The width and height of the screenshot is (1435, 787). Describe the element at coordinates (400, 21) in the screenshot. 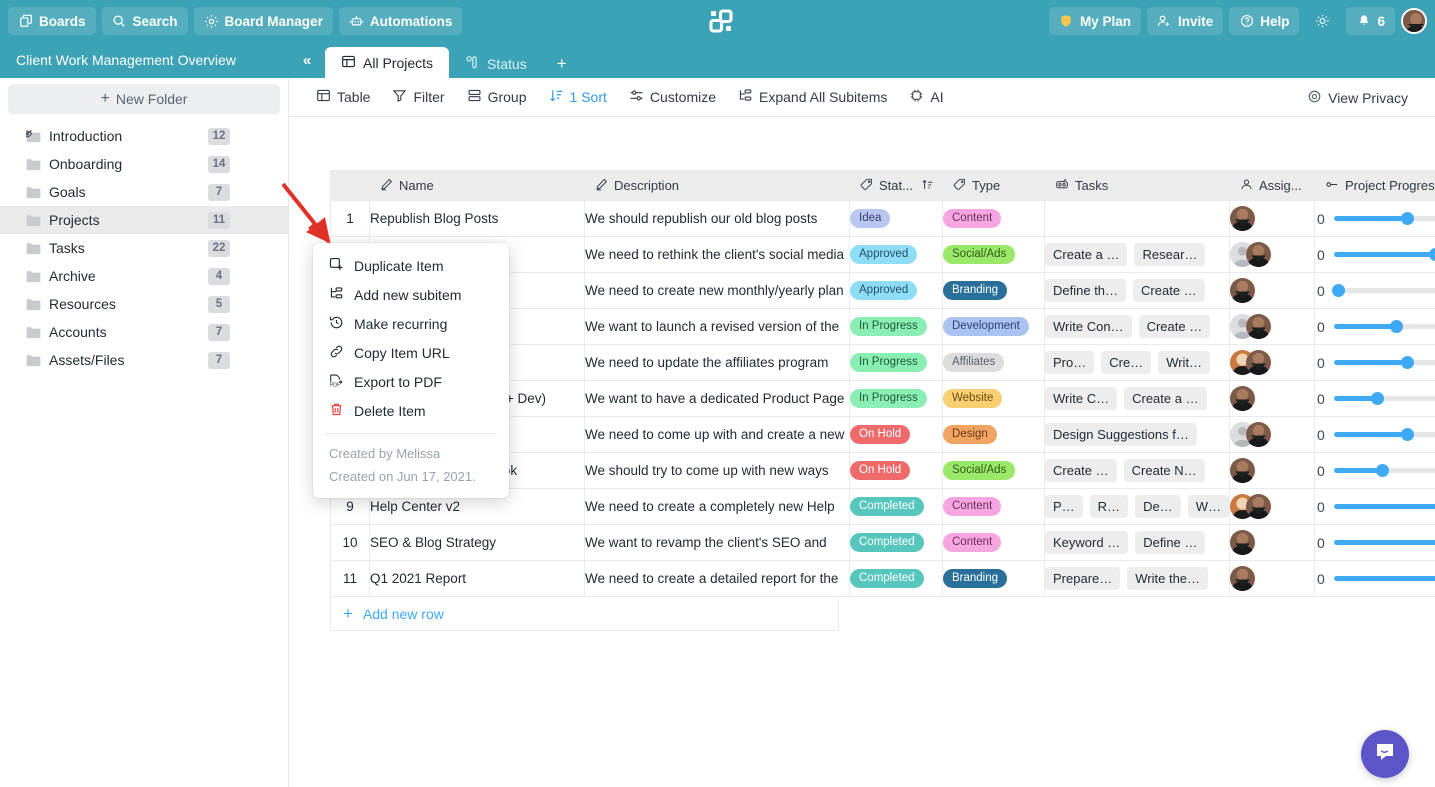

I see `automations-button: Automations` at that location.